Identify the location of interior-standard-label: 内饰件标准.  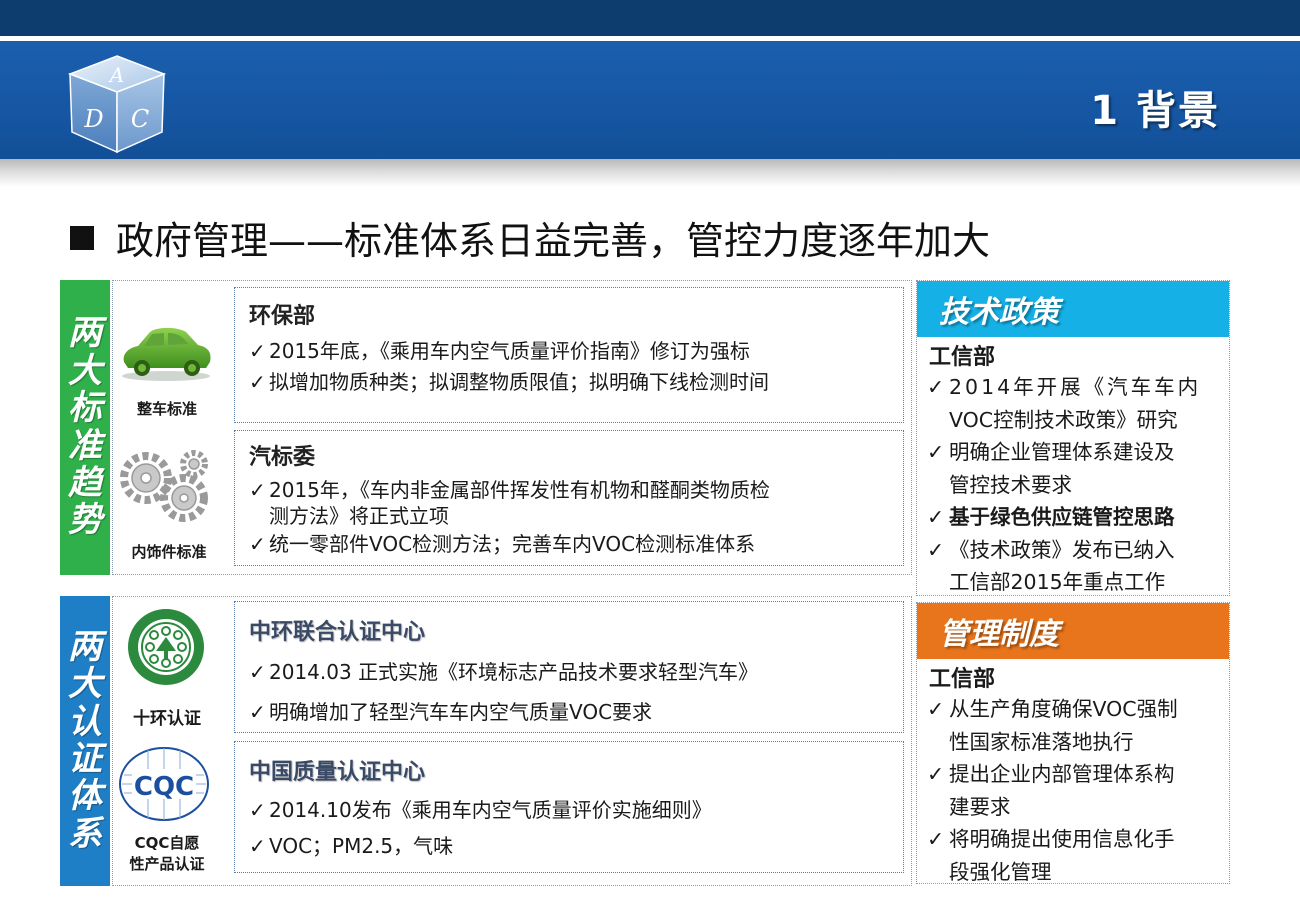
(169, 552).